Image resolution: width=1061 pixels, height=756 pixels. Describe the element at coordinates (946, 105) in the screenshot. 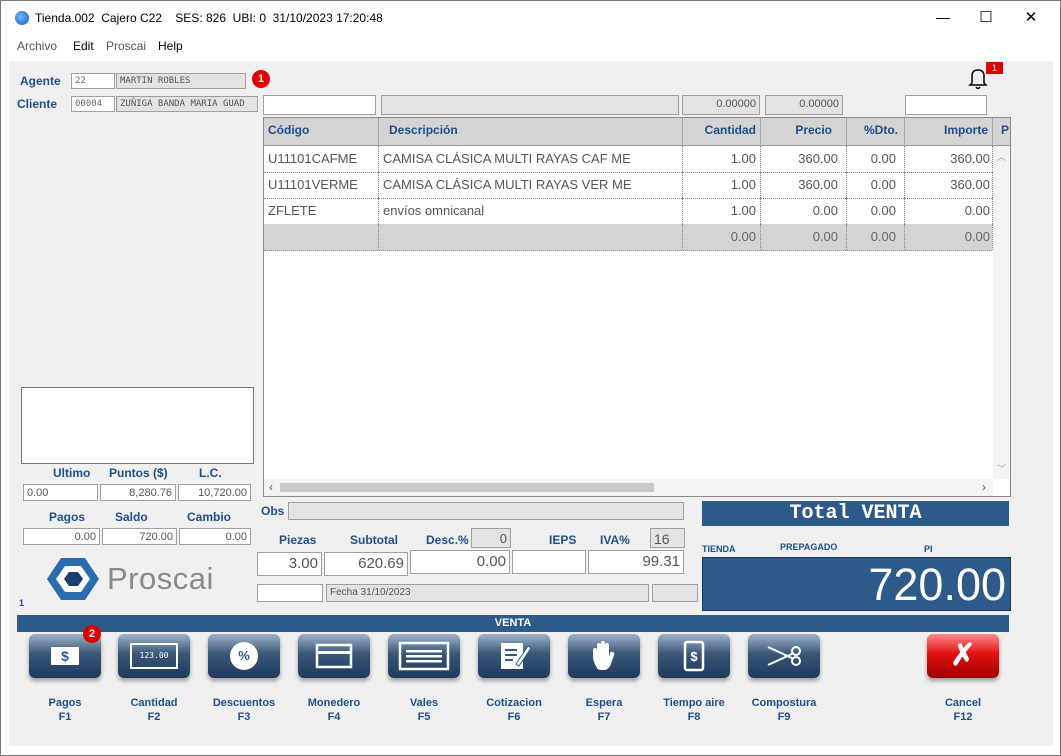

I see `discount-entry-input` at that location.